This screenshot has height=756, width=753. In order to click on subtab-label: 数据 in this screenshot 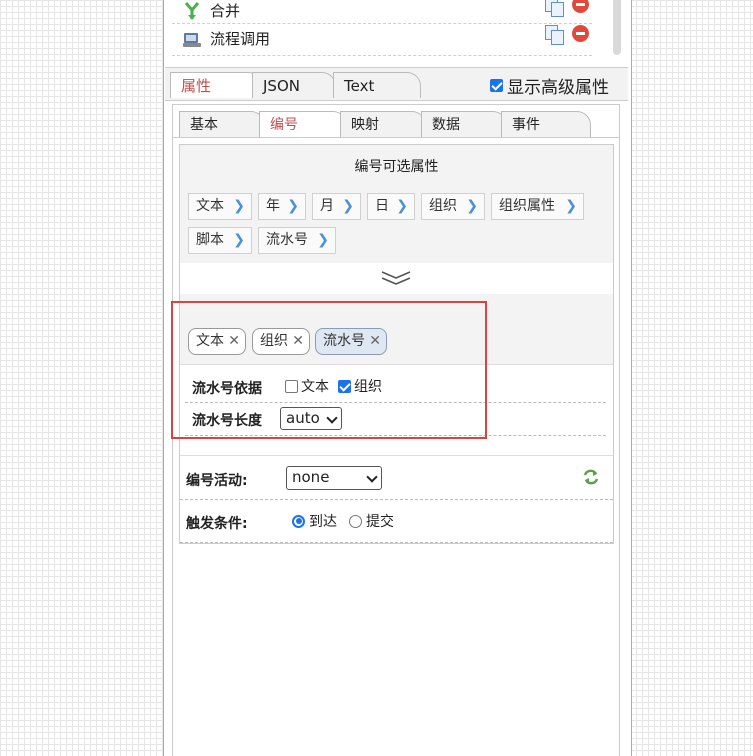, I will do `click(446, 125)`.